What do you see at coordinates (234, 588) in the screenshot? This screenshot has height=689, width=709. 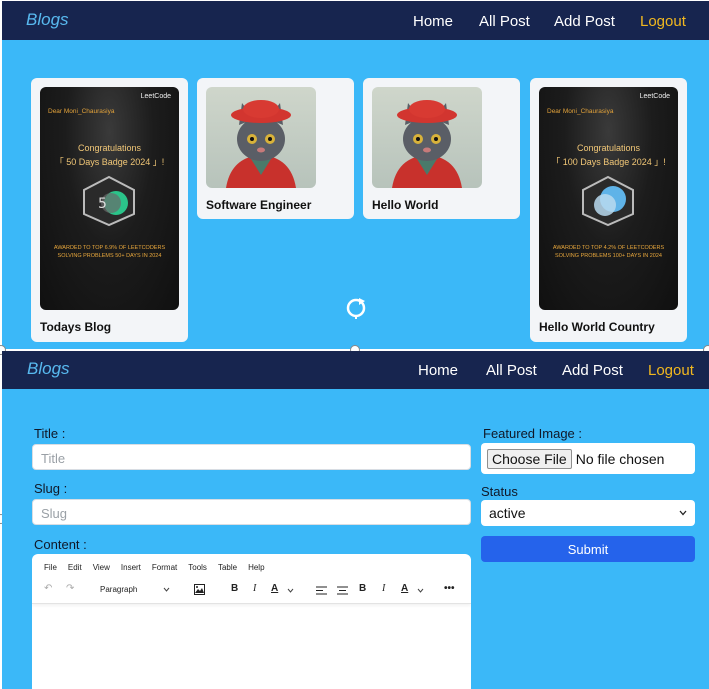 I see `bold-icon: B` at bounding box center [234, 588].